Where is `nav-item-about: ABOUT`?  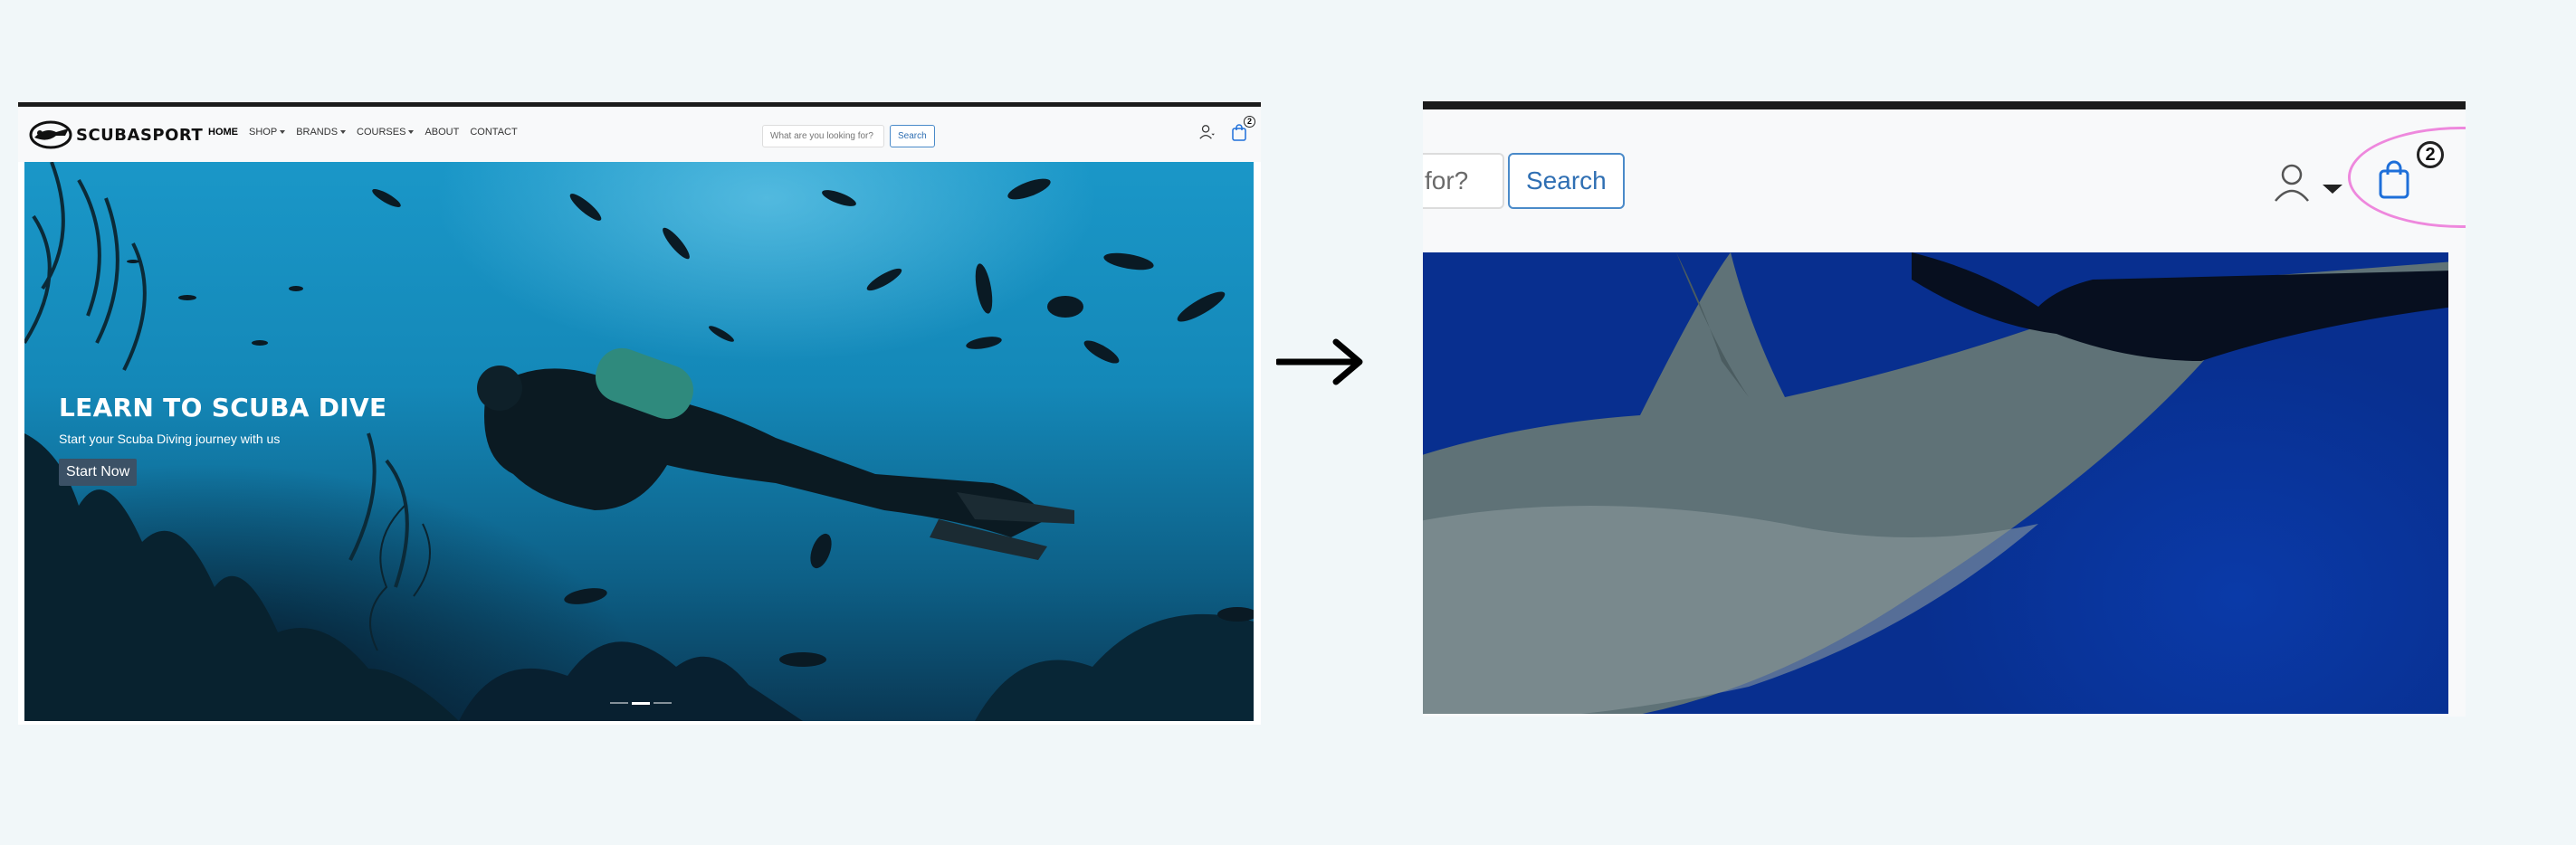 nav-item-about: ABOUT is located at coordinates (442, 132).